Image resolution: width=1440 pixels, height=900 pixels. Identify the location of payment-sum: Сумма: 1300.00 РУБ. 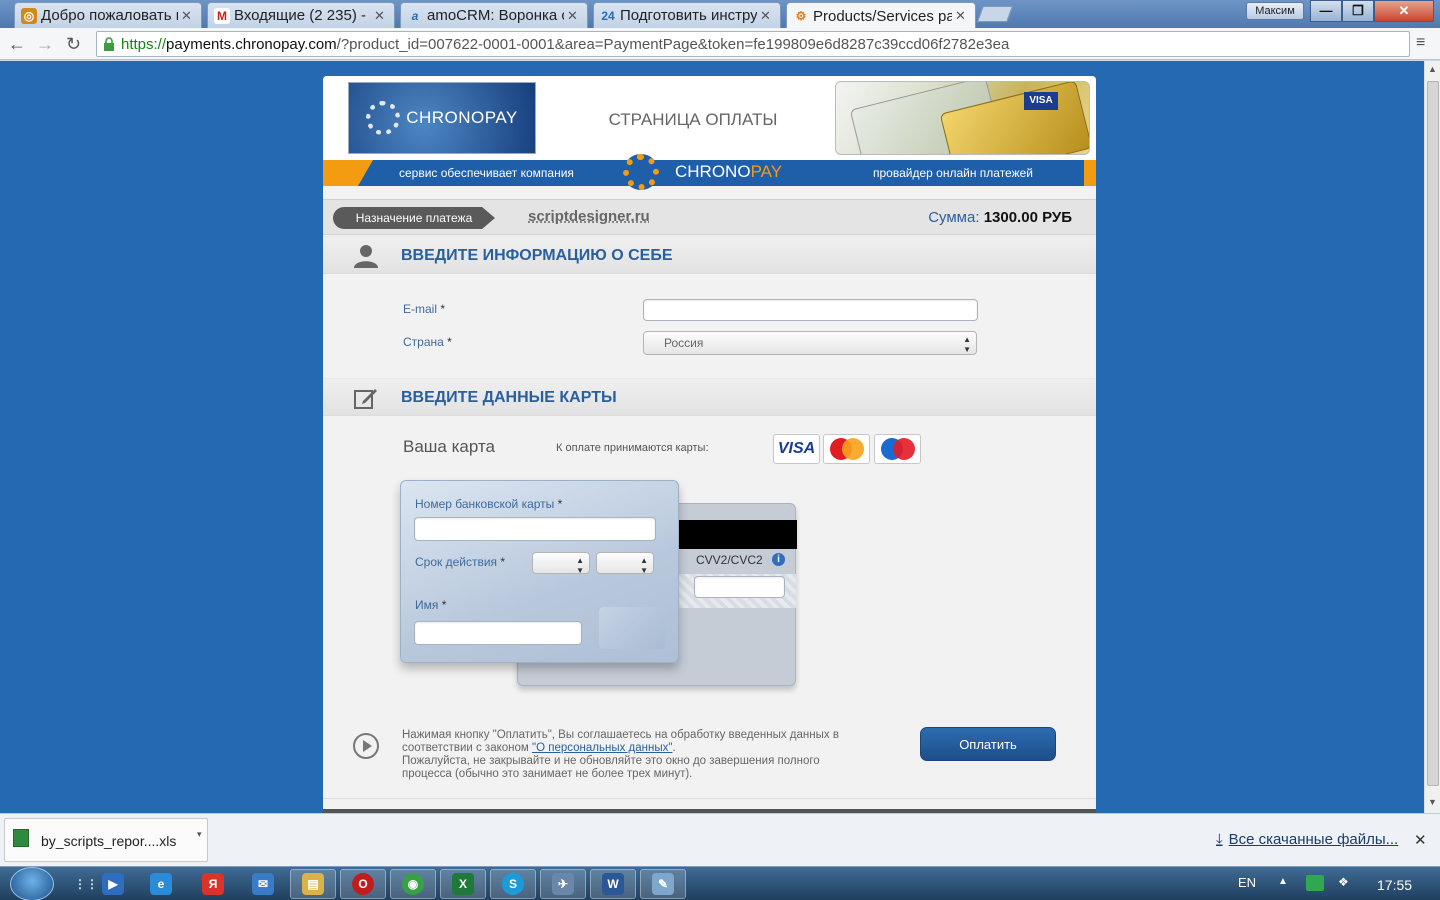
(1000, 217).